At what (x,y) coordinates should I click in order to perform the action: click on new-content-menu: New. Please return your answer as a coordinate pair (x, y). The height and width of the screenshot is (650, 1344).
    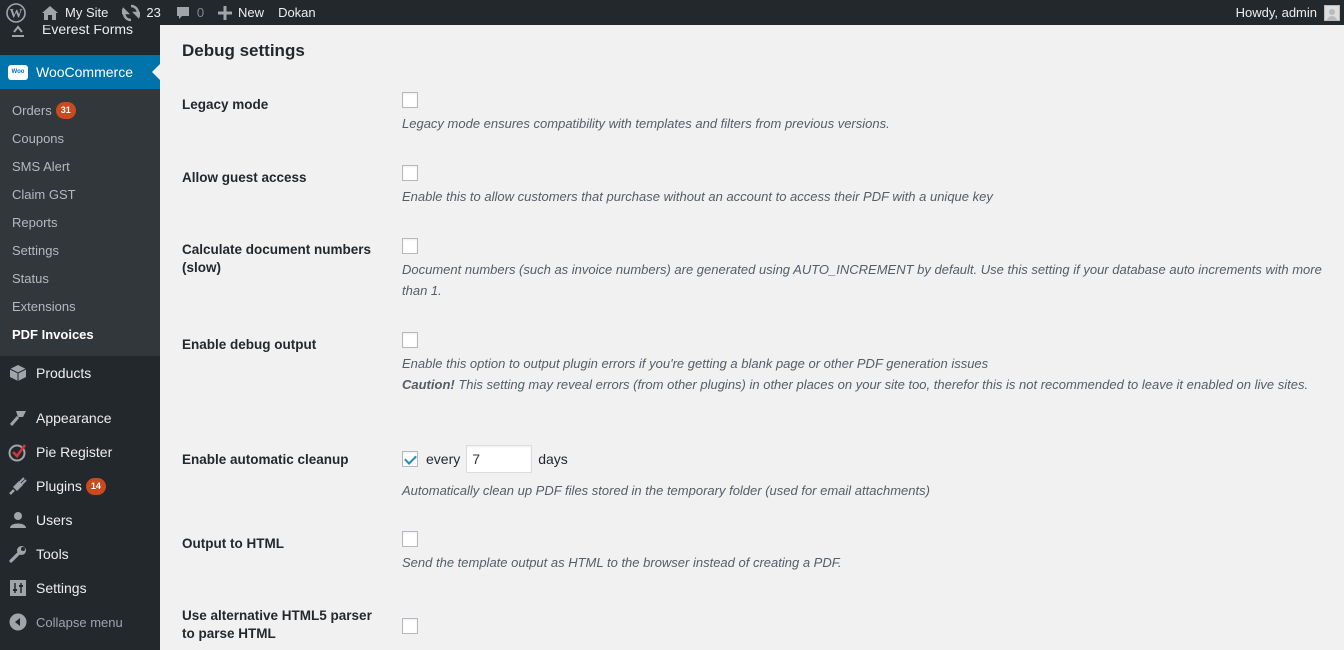
    Looking at the image, I should click on (241, 12).